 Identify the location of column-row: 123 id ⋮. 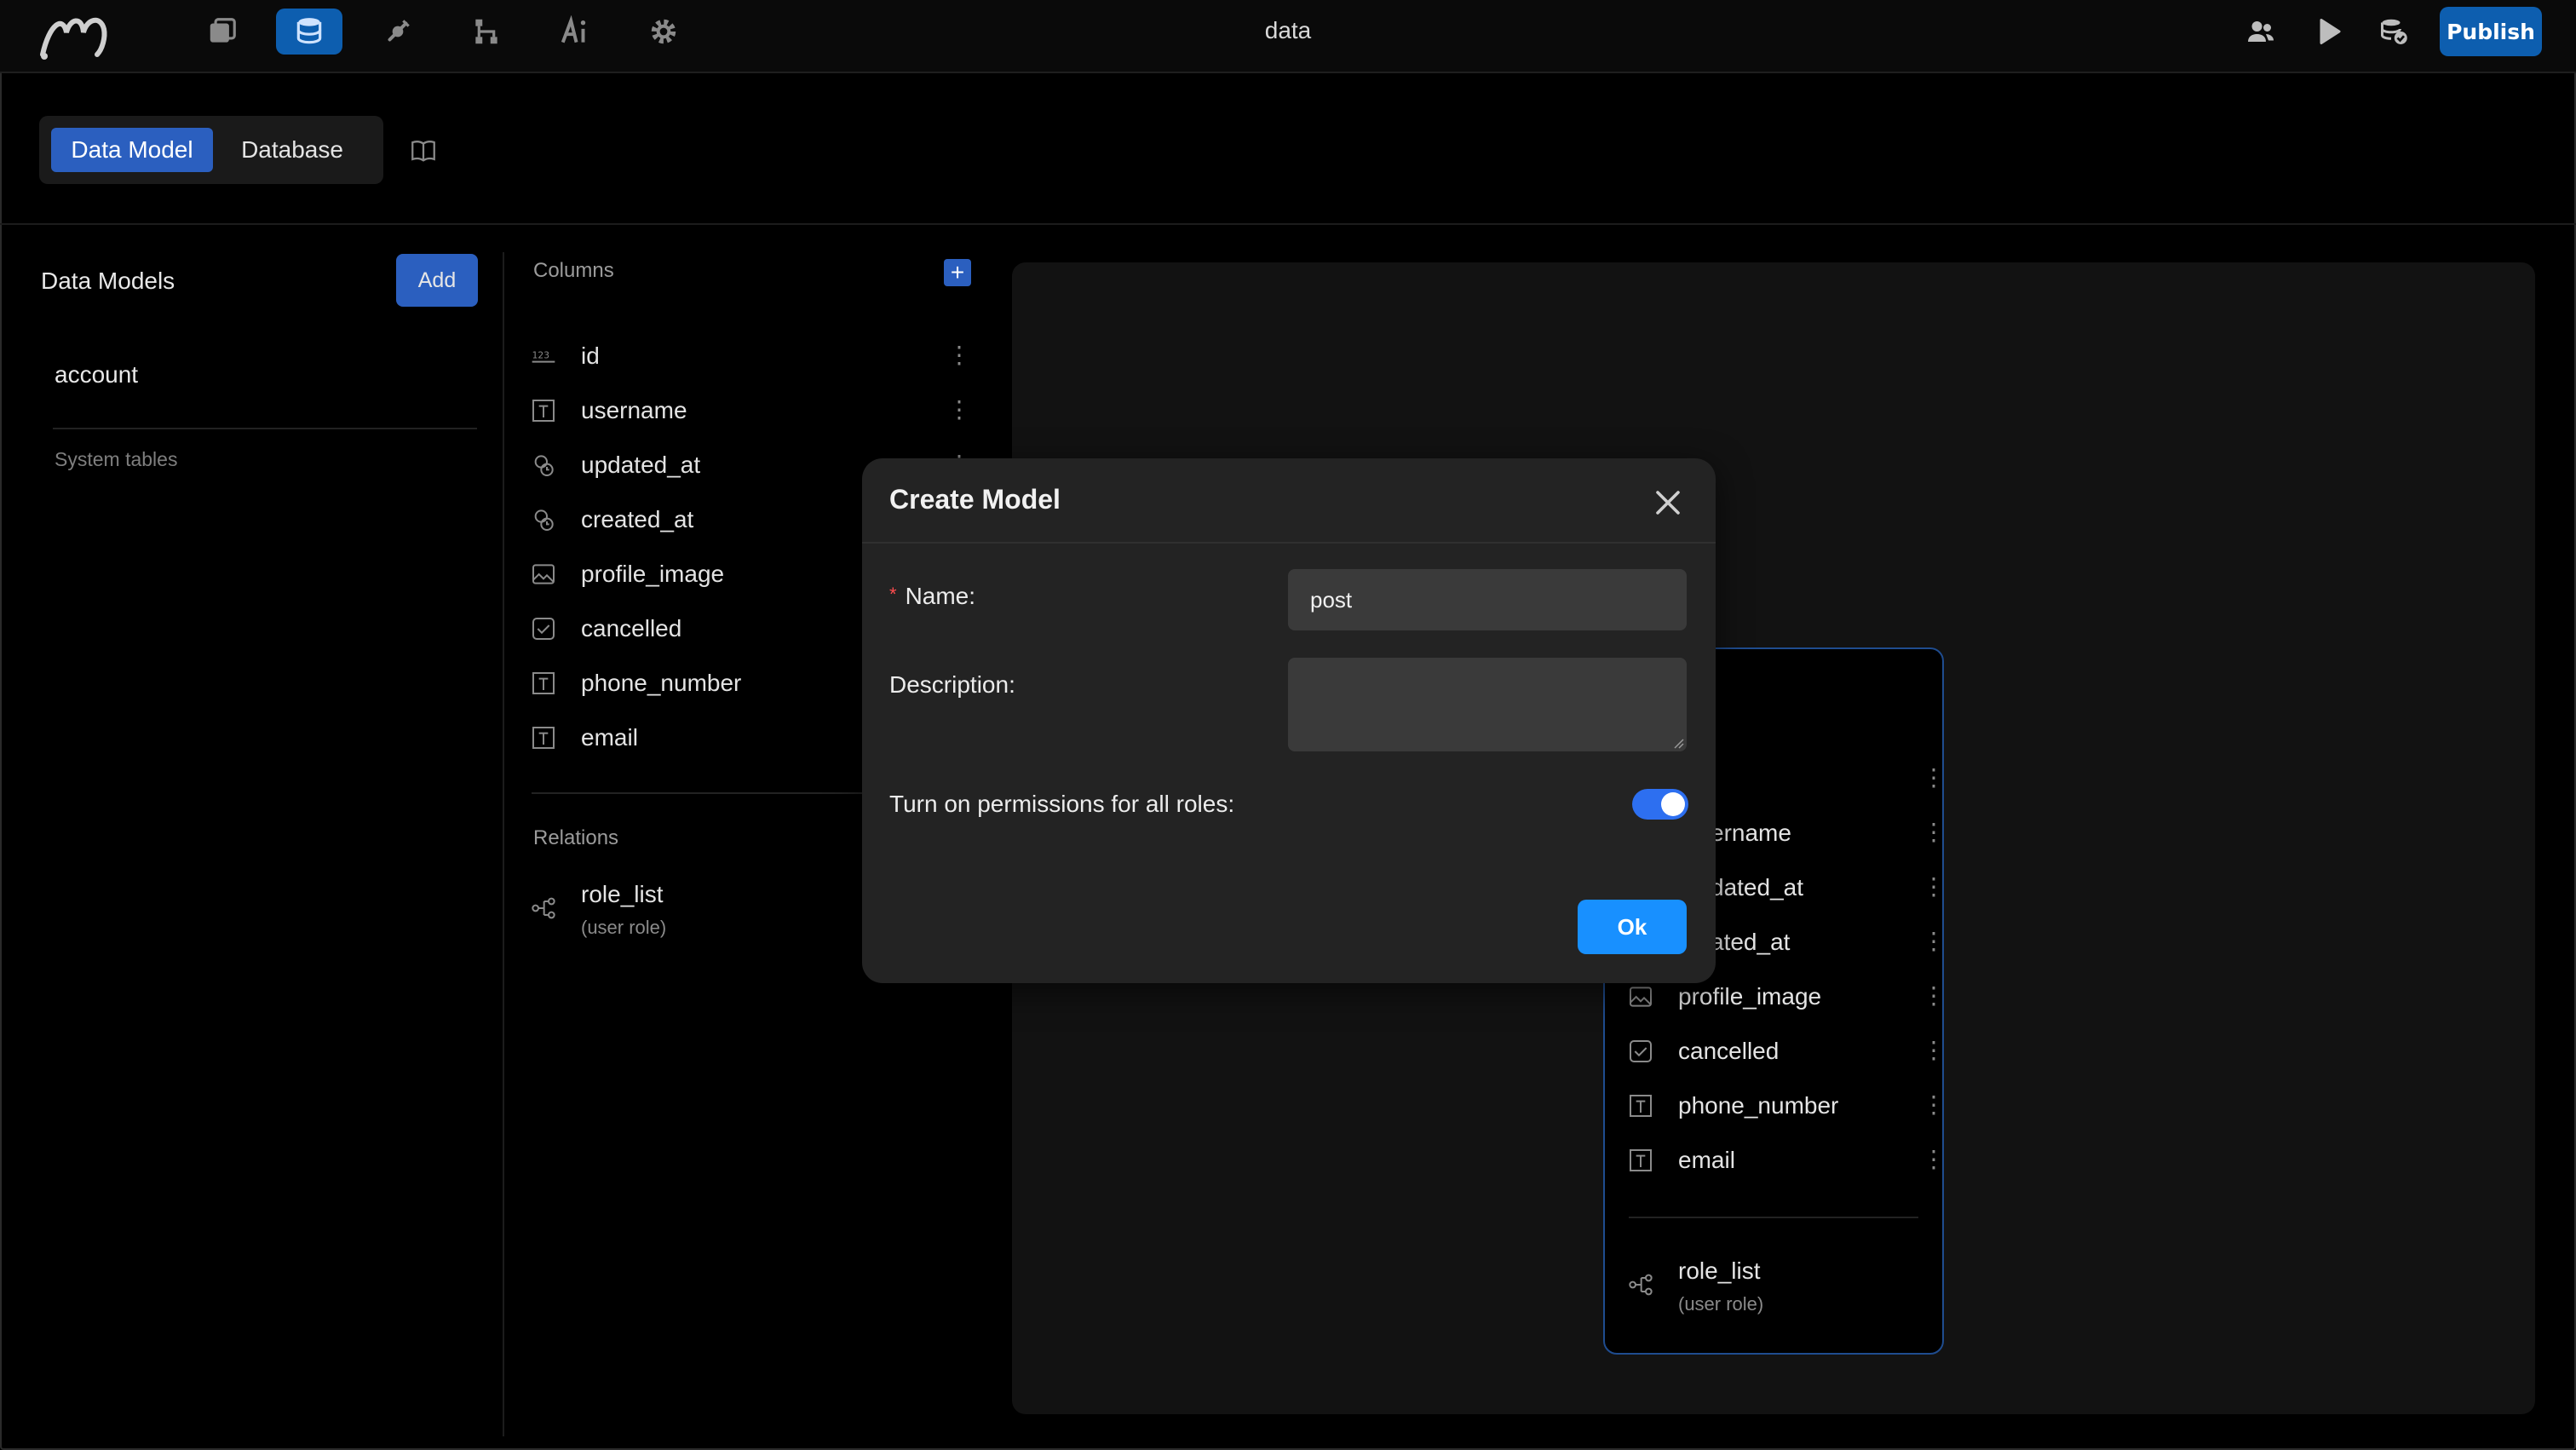
(752, 357).